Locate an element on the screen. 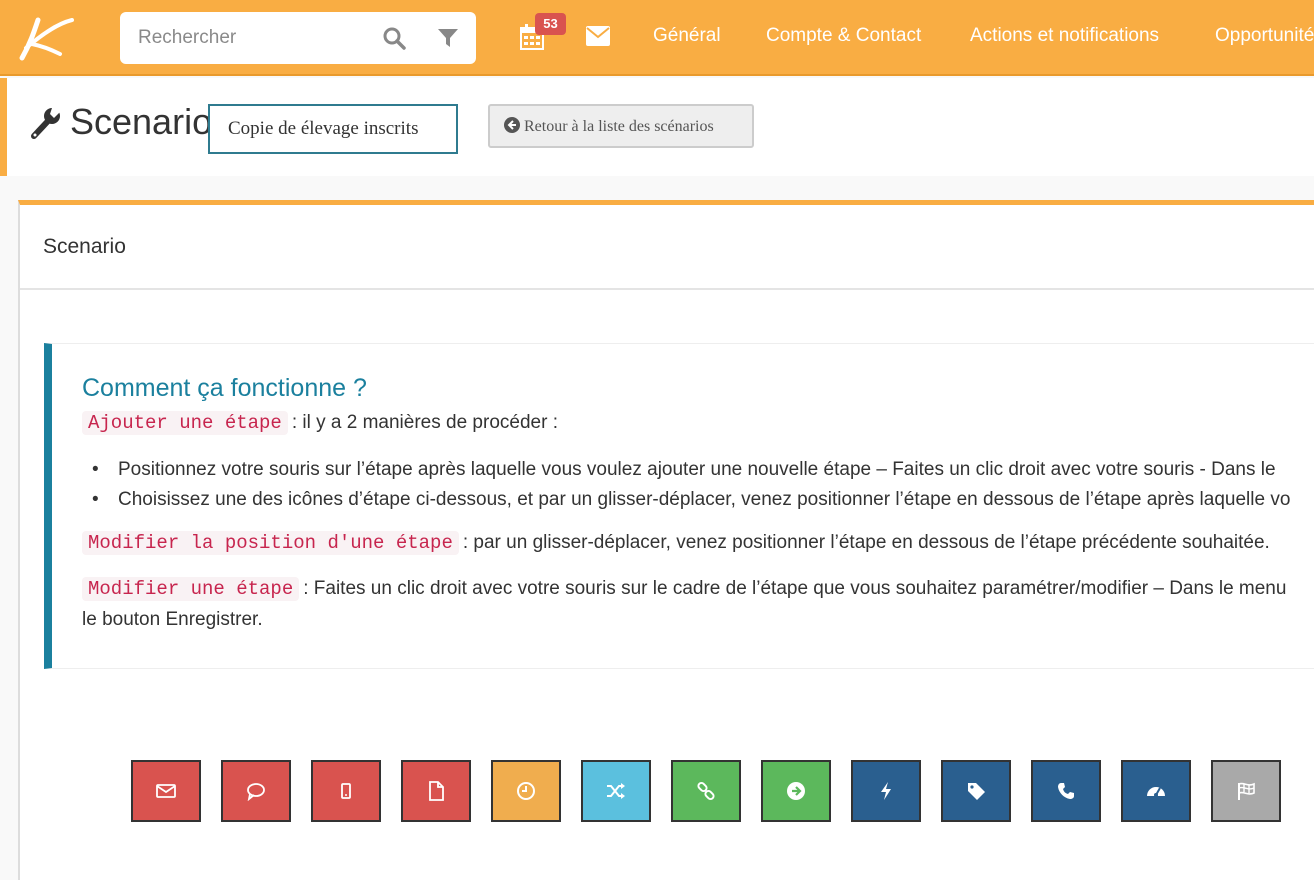 The height and width of the screenshot is (880, 1314). nav-general: Général is located at coordinates (687, 36).